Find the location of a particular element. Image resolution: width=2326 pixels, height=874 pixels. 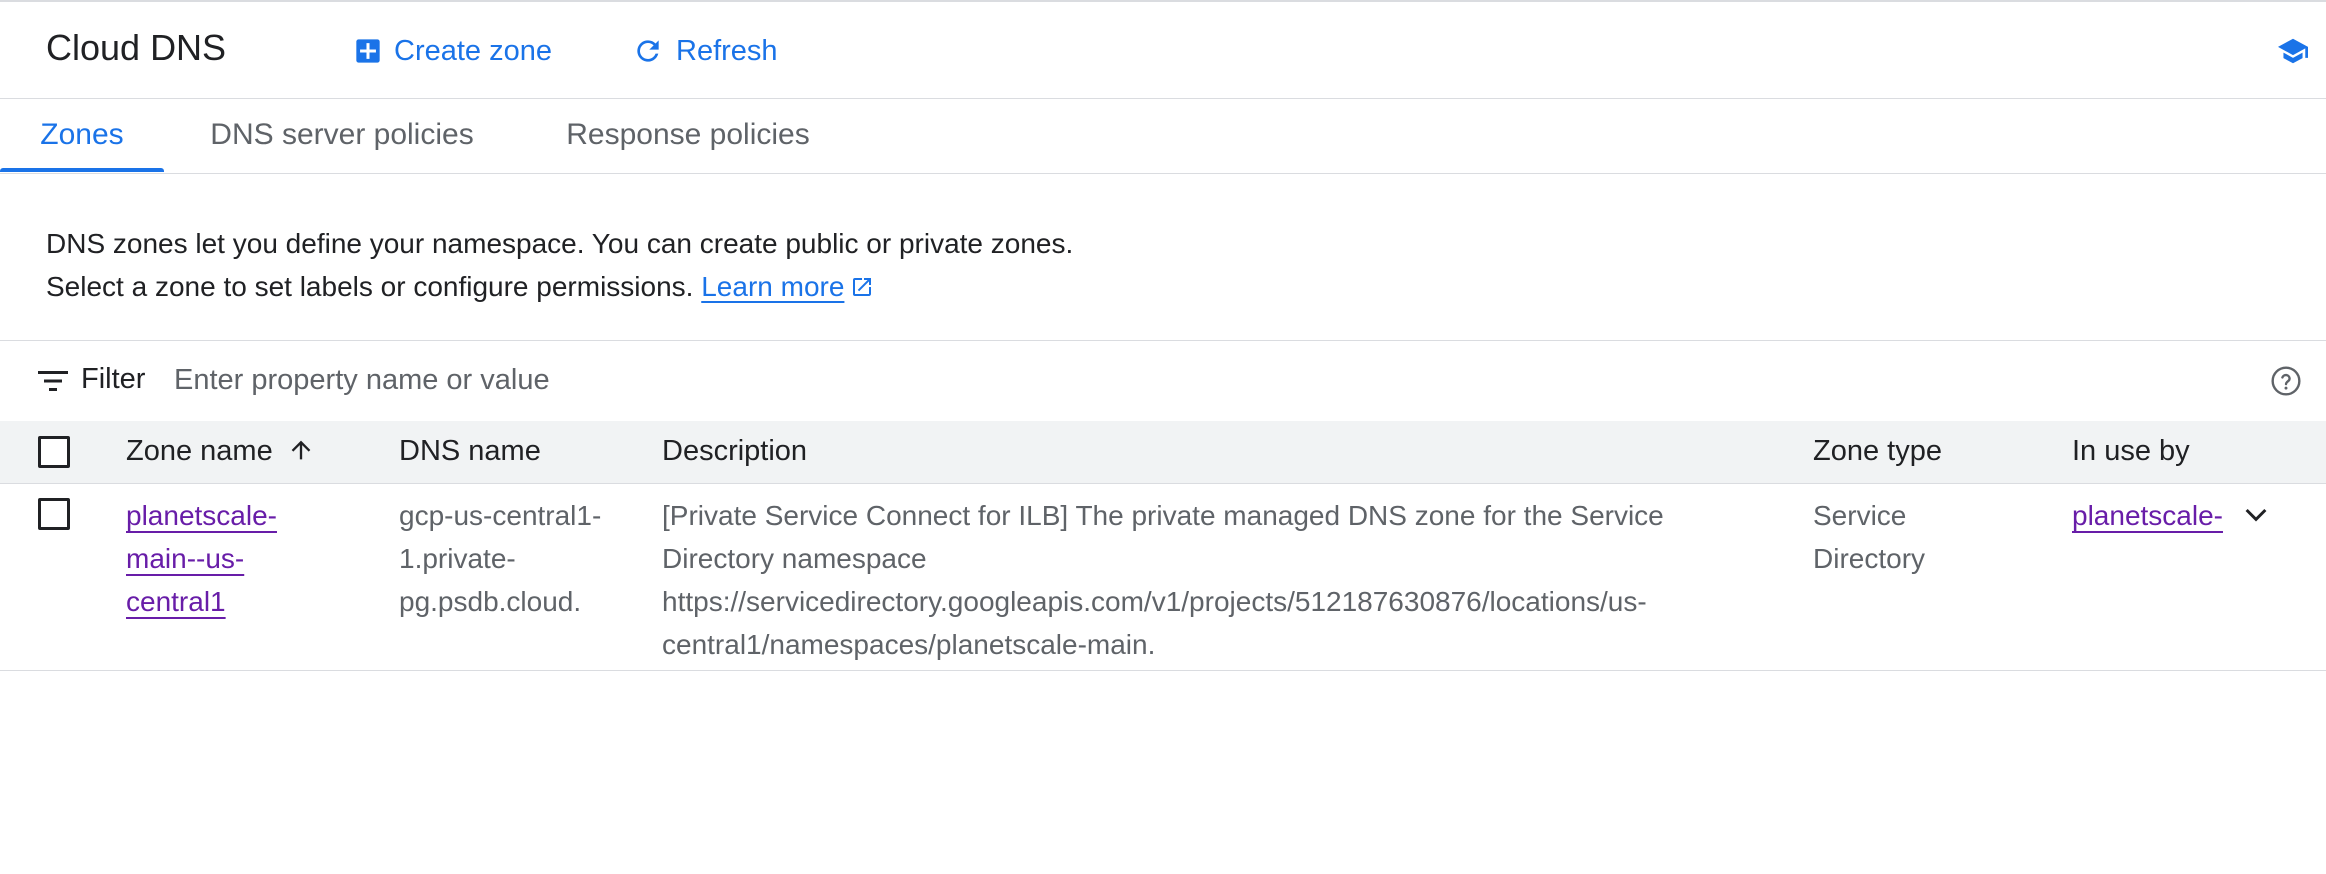

page-title: Cloud DNS is located at coordinates (136, 47).